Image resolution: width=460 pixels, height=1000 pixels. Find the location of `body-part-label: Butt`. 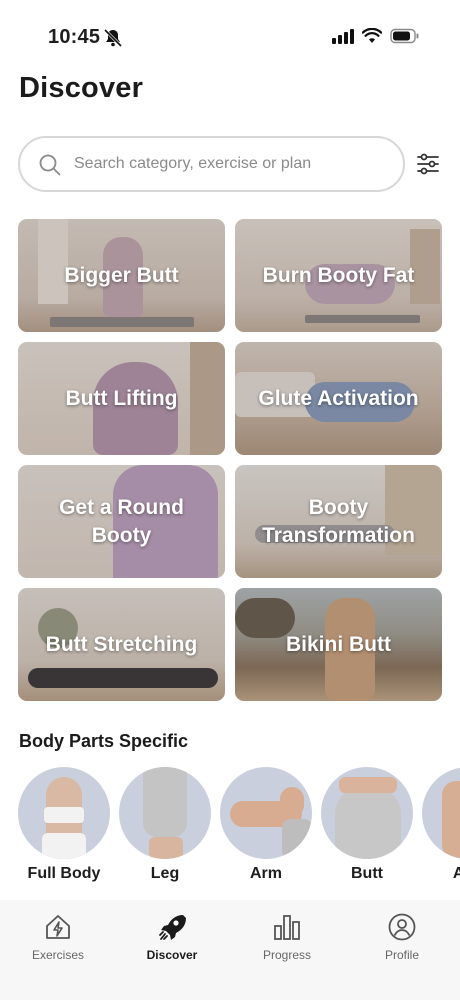

body-part-label: Butt is located at coordinates (367, 873).